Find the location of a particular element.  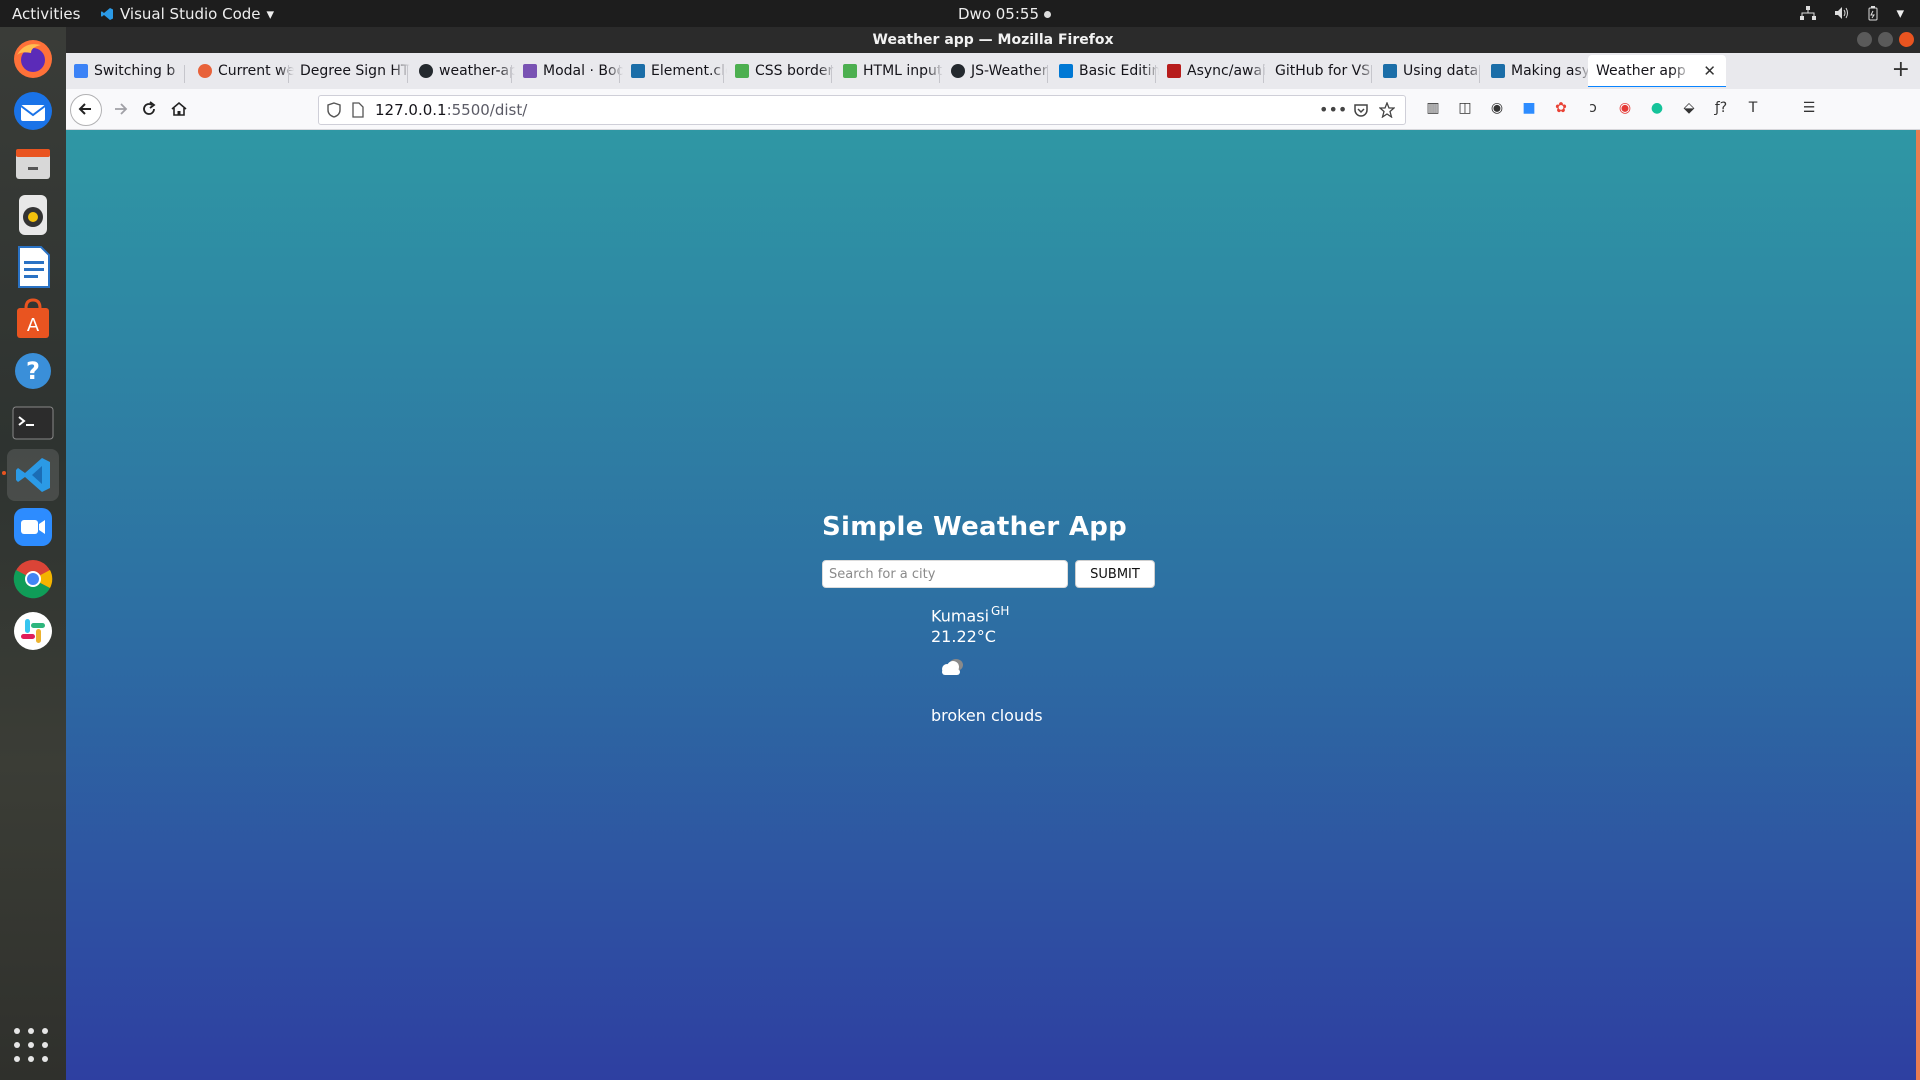

tab: Switching b is located at coordinates (126, 71).